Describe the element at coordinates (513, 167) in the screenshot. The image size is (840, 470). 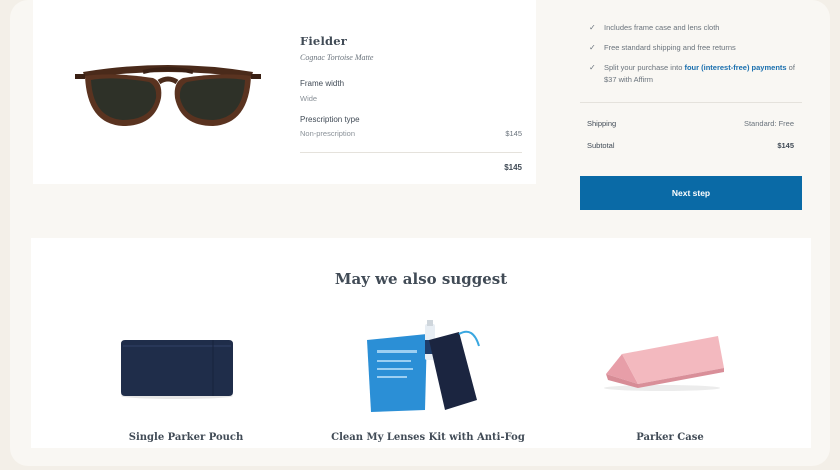
I see `item-total: $145` at that location.